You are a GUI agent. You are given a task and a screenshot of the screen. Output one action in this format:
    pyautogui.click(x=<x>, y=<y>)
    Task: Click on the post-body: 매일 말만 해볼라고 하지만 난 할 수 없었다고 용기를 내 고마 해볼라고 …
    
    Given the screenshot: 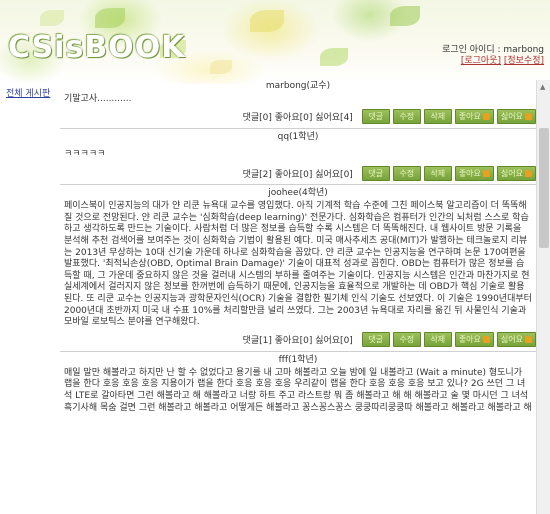 What is the action you would take?
    pyautogui.click(x=298, y=390)
    